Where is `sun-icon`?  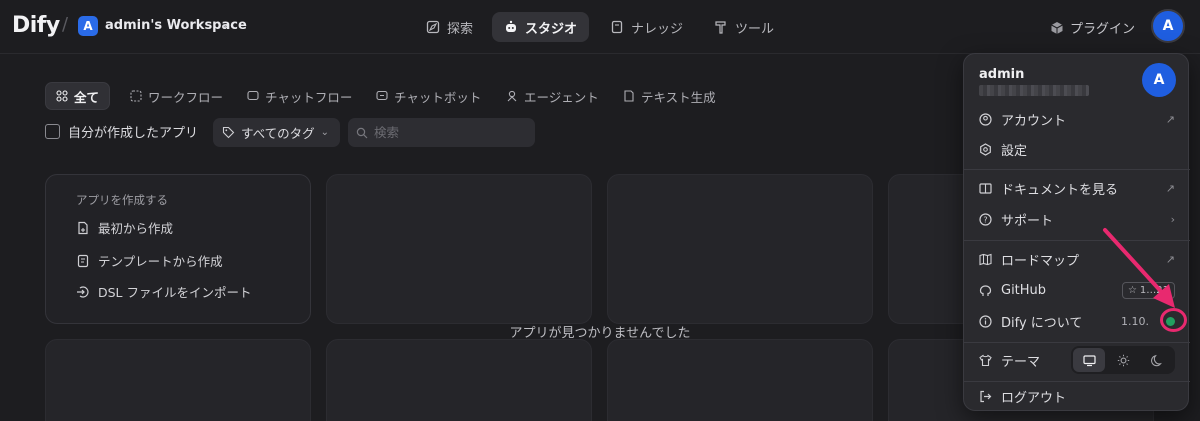 sun-icon is located at coordinates (1123, 360).